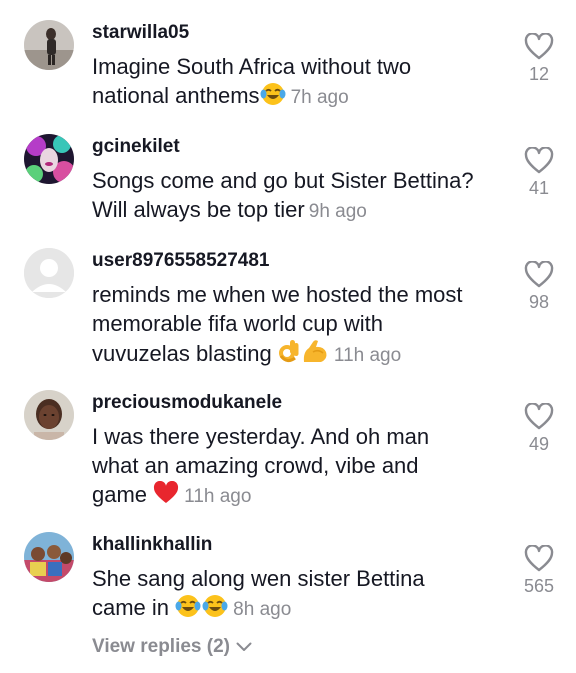 The image size is (576, 673). What do you see at coordinates (337, 211) in the screenshot?
I see `comment-timestamp: 9h ago` at bounding box center [337, 211].